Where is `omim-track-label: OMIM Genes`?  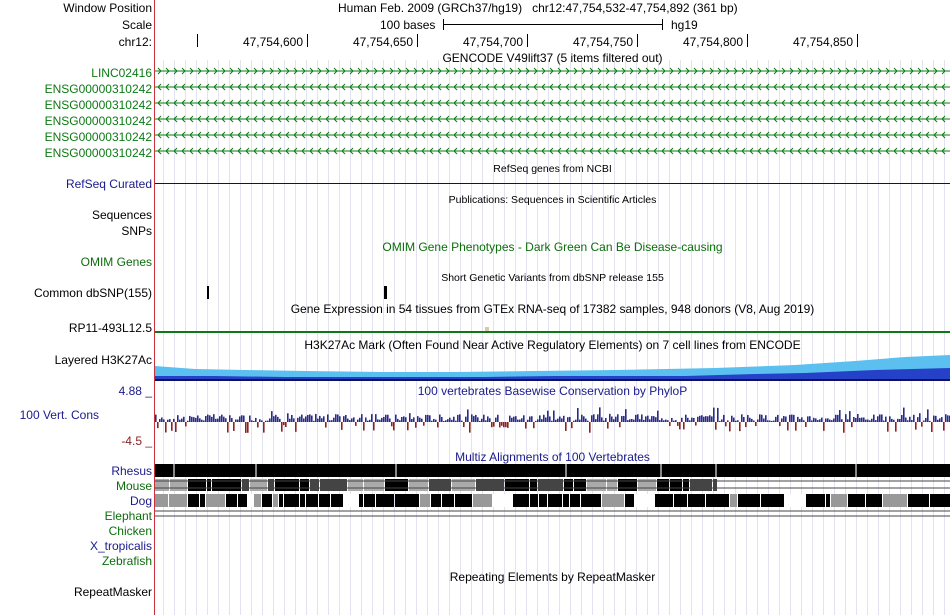 omim-track-label: OMIM Genes is located at coordinates (116, 262).